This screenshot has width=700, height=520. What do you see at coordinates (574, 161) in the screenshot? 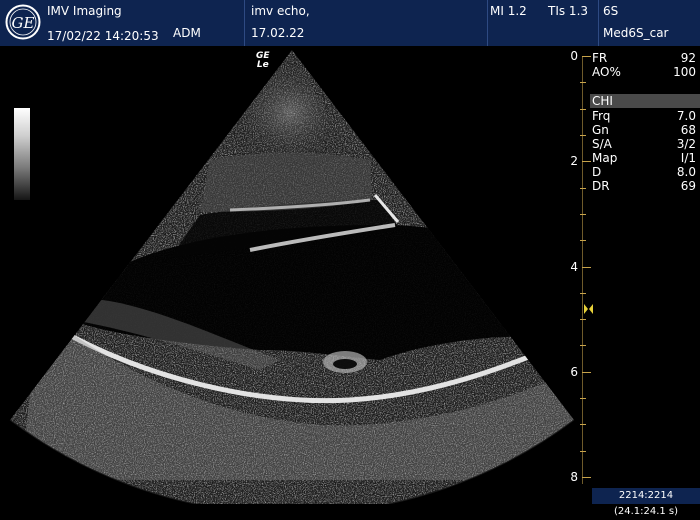
I see `depth-label: 2` at bounding box center [574, 161].